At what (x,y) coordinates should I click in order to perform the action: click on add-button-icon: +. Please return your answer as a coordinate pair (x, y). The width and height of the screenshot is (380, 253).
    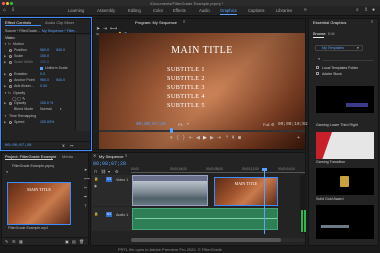
    Looking at the image, I should click on (298, 138).